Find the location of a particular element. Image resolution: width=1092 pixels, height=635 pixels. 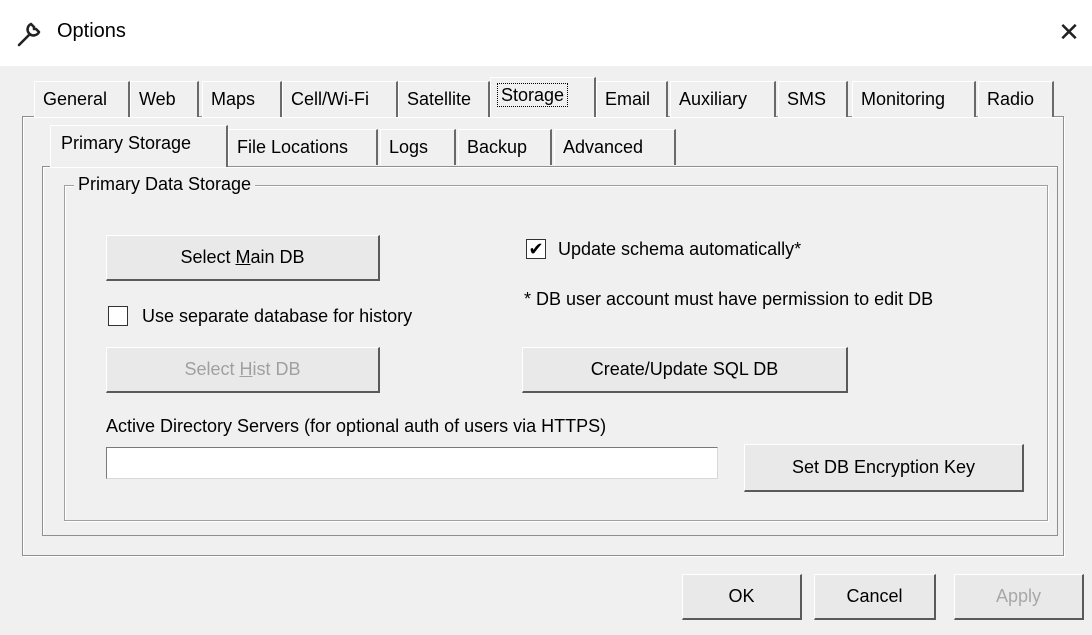

tab-sms: SMS is located at coordinates (813, 99).